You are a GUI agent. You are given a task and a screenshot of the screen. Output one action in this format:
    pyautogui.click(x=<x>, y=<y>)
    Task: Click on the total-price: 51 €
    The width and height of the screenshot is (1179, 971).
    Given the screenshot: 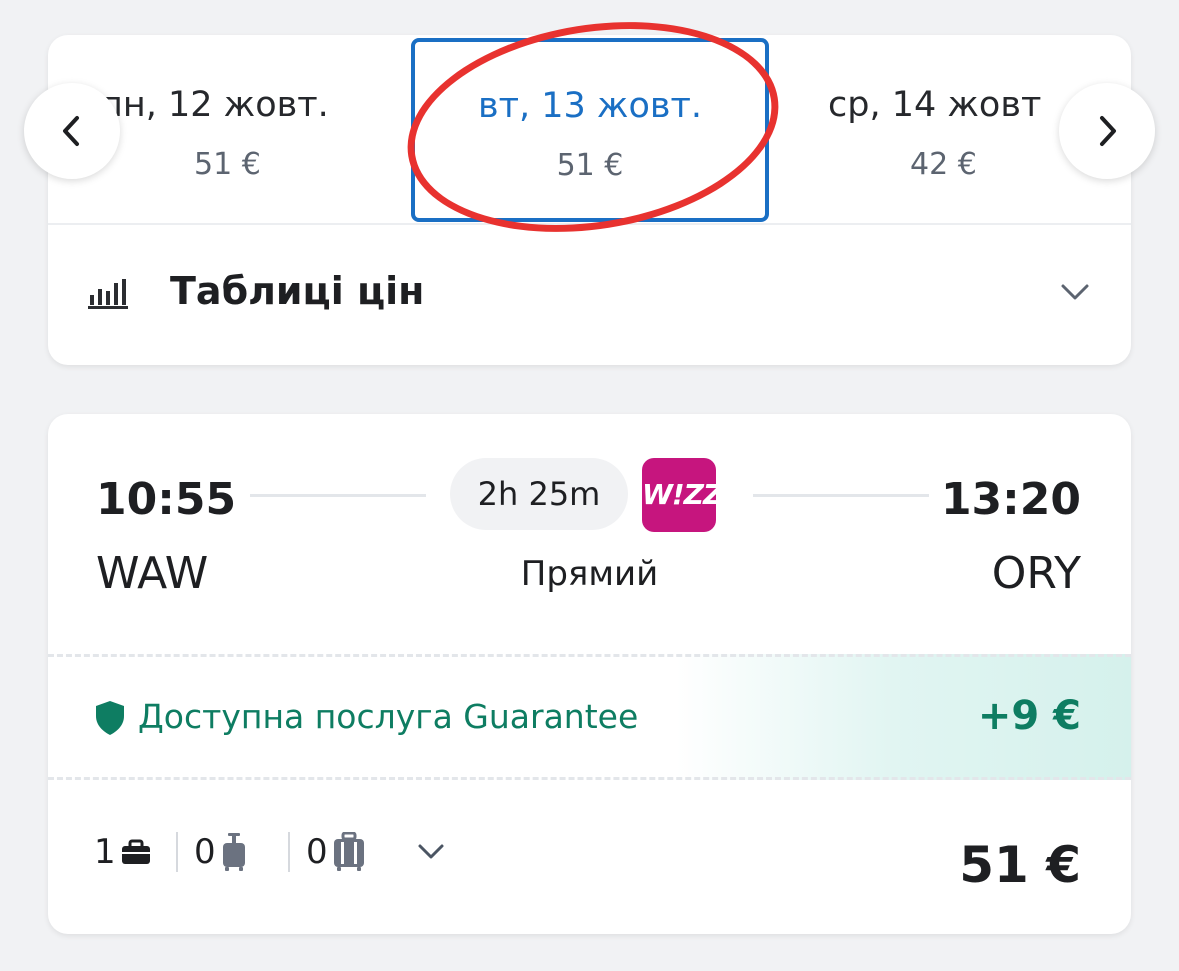 What is the action you would take?
    pyautogui.click(x=1020, y=865)
    